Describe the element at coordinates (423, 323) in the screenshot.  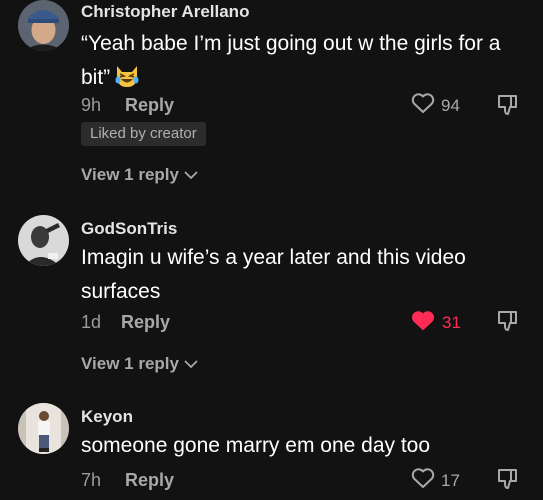
I see `heart-filled-icon` at that location.